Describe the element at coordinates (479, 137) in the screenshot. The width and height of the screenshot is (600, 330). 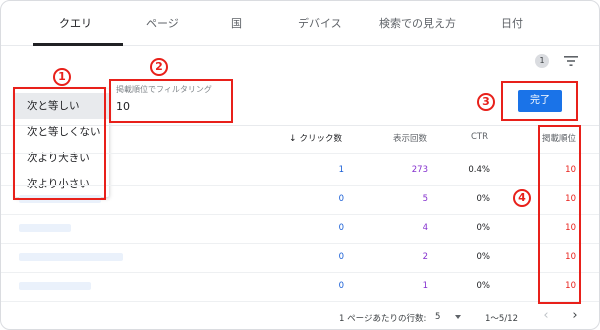
I see `column-header-ctr: CTR` at that location.